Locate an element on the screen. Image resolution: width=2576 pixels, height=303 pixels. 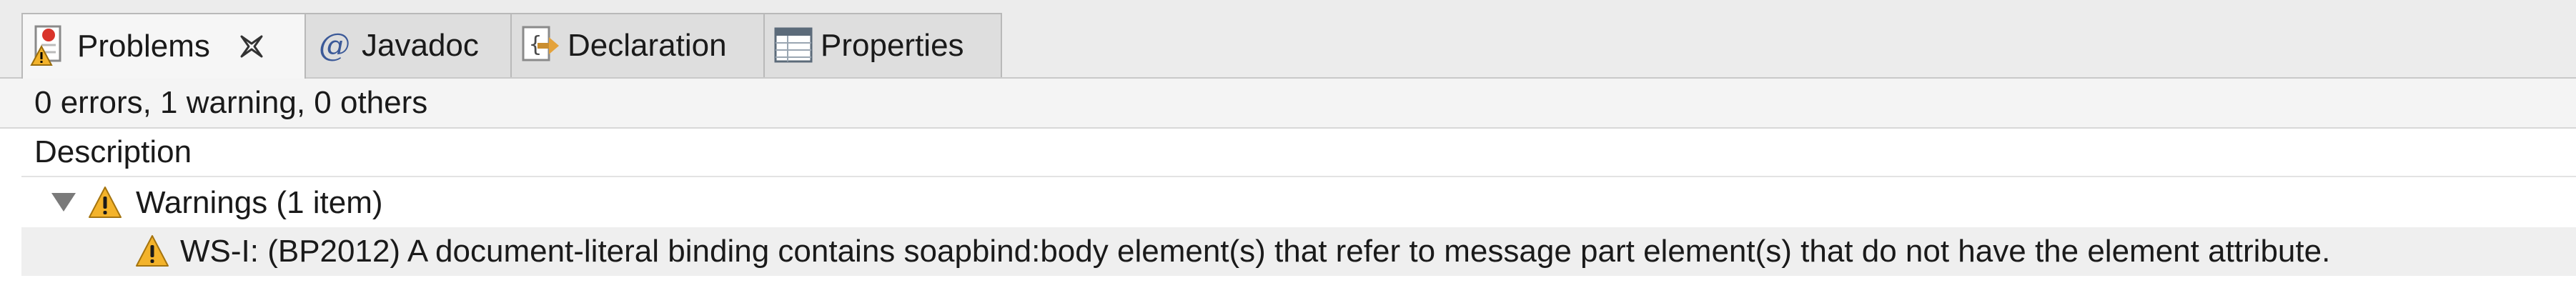
tab-label: Javadoc is located at coordinates (421, 45).